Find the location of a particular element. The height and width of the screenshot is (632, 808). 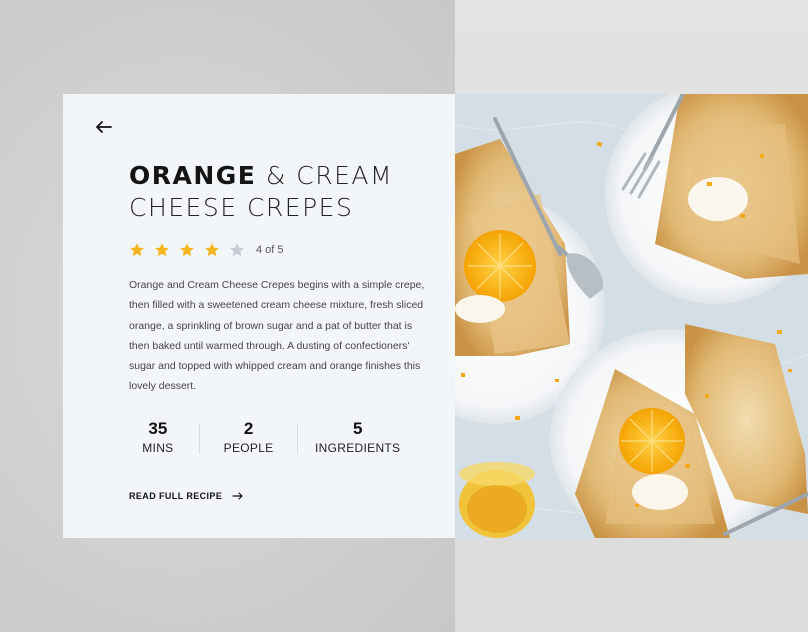

recipe-title: ORANGE & CREAM CHEESE CREPES is located at coordinates (279, 192).